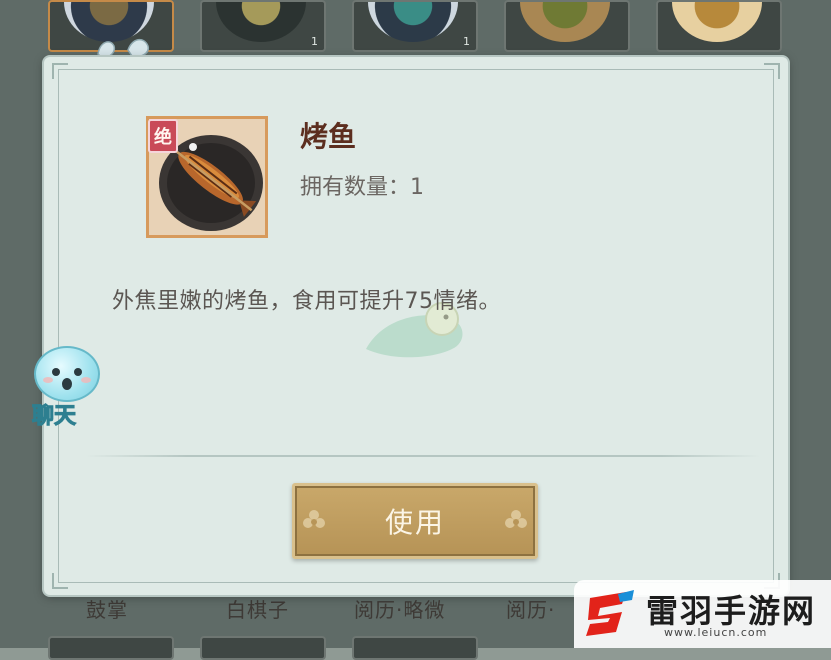  What do you see at coordinates (610, 613) in the screenshot?
I see `site-logo-icon` at bounding box center [610, 613].